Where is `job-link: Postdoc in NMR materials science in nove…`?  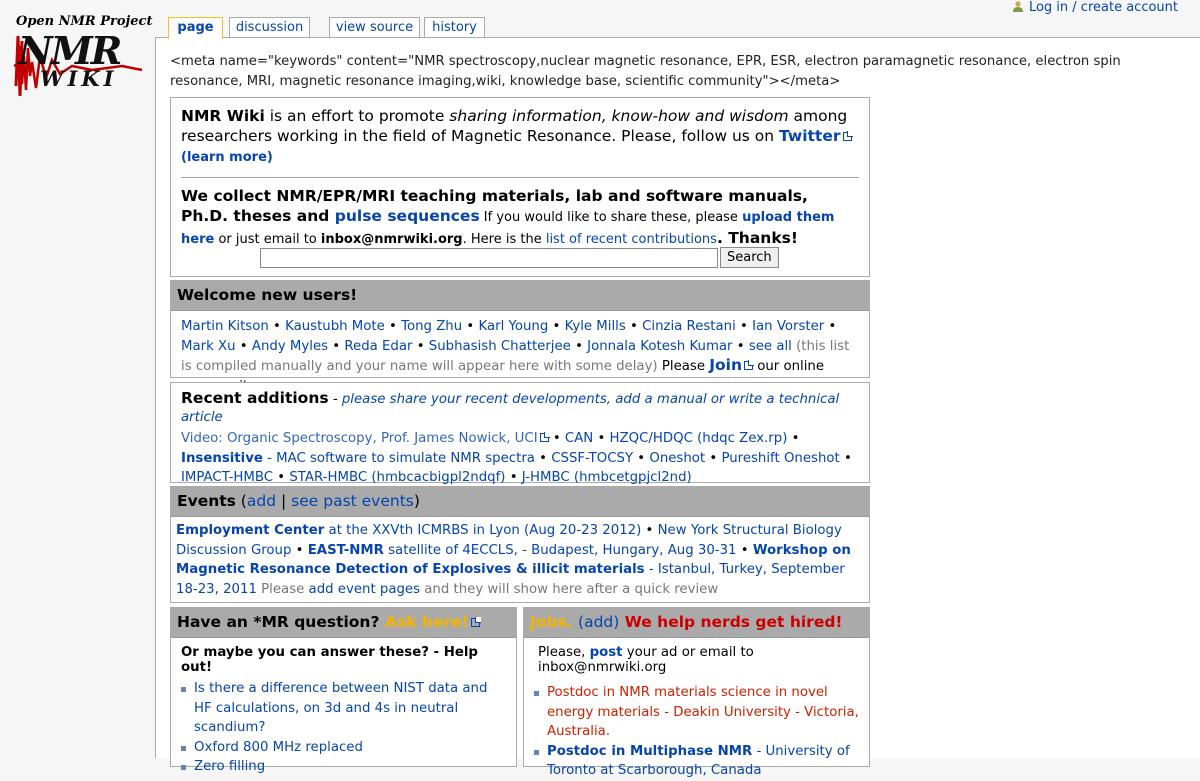
job-link: Postdoc in NMR materials science in nove… is located at coordinates (703, 712).